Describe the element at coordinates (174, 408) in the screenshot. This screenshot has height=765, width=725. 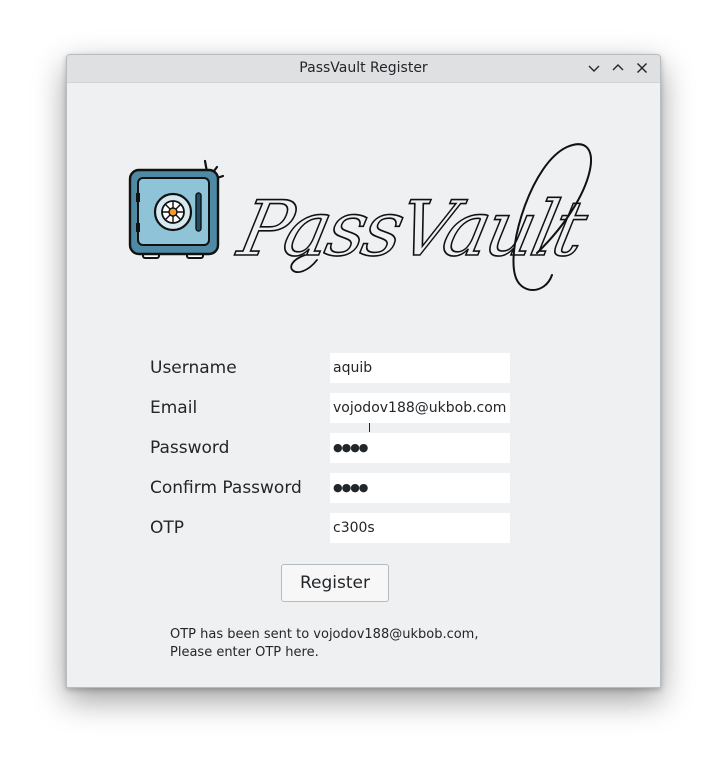
I see `email-label: Email` at that location.